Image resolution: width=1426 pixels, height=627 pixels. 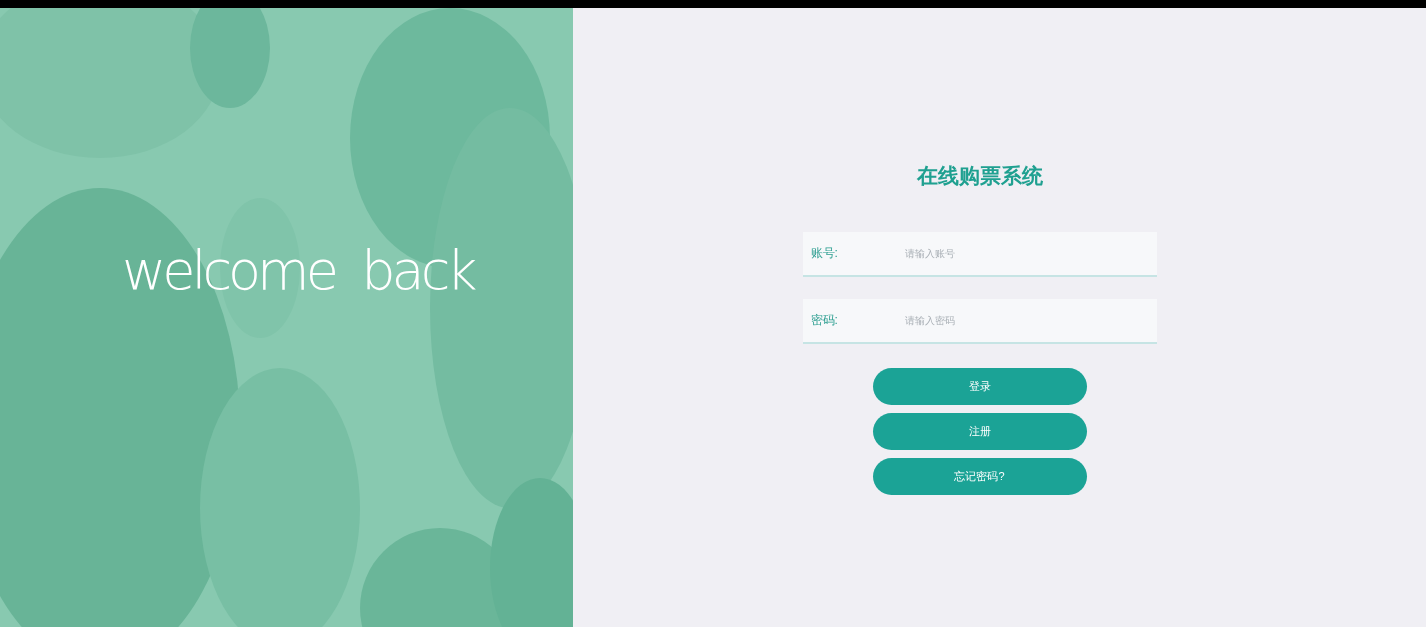 What do you see at coordinates (979, 386) in the screenshot?
I see `action-button: 登录` at bounding box center [979, 386].